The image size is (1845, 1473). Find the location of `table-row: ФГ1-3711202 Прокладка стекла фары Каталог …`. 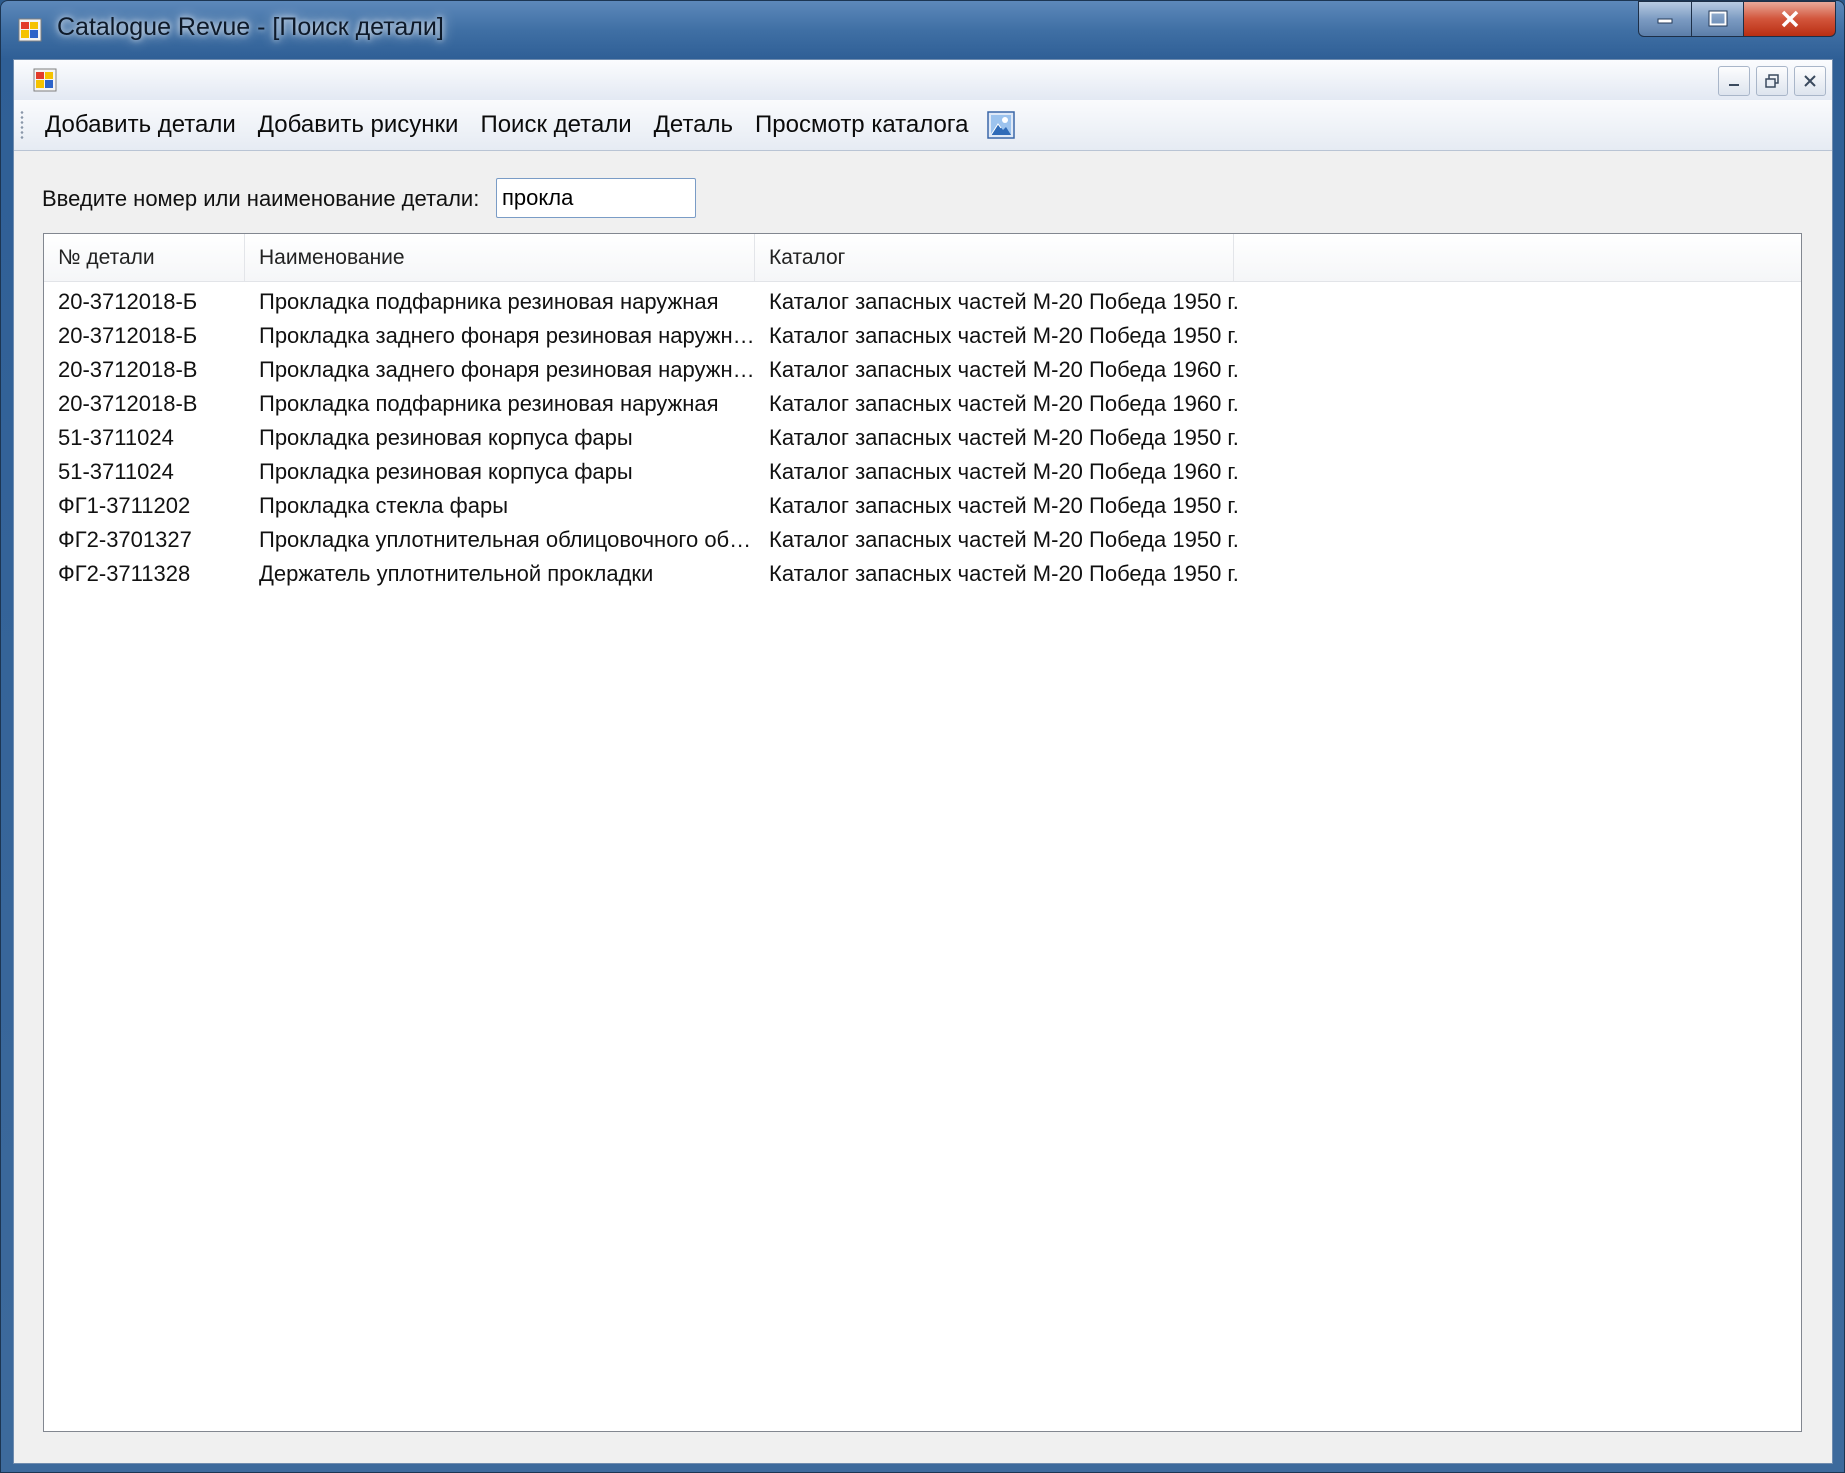

table-row: ФГ1-3711202 Прокладка стекла фары Каталог … is located at coordinates (922, 506).